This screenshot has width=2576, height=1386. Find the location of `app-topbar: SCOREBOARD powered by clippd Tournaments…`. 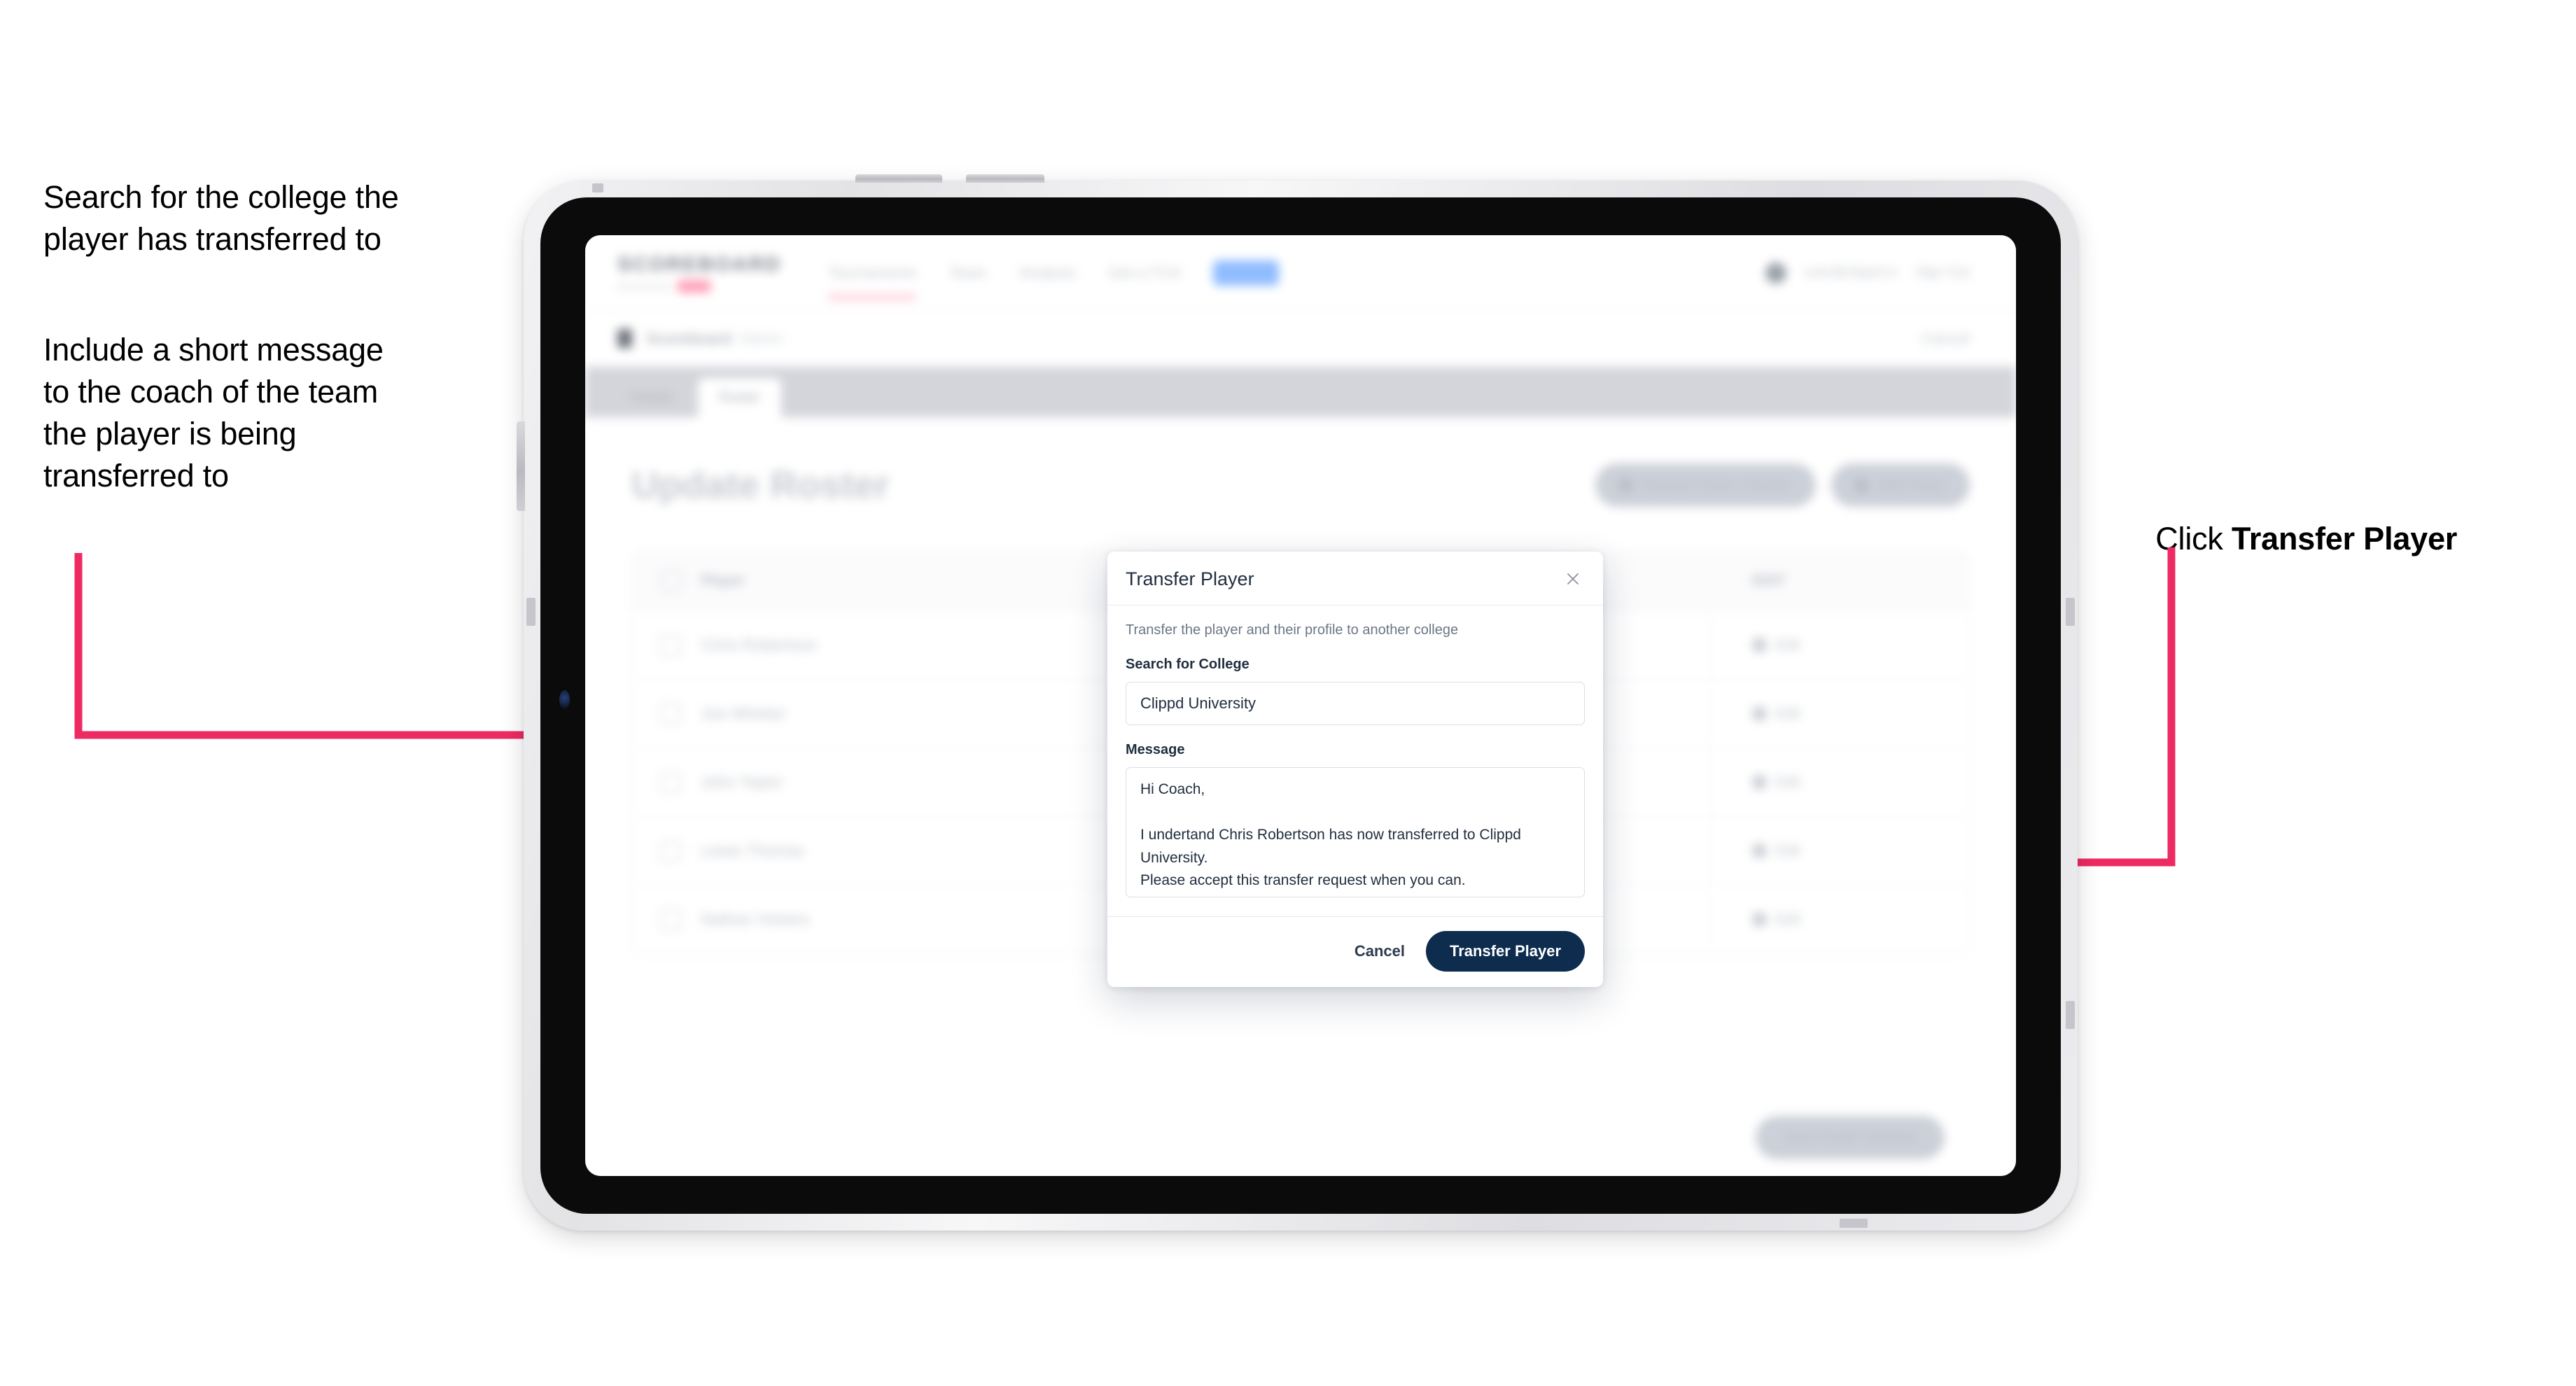

app-topbar: SCOREBOARD powered by clippd Tournaments… is located at coordinates (1300, 273).